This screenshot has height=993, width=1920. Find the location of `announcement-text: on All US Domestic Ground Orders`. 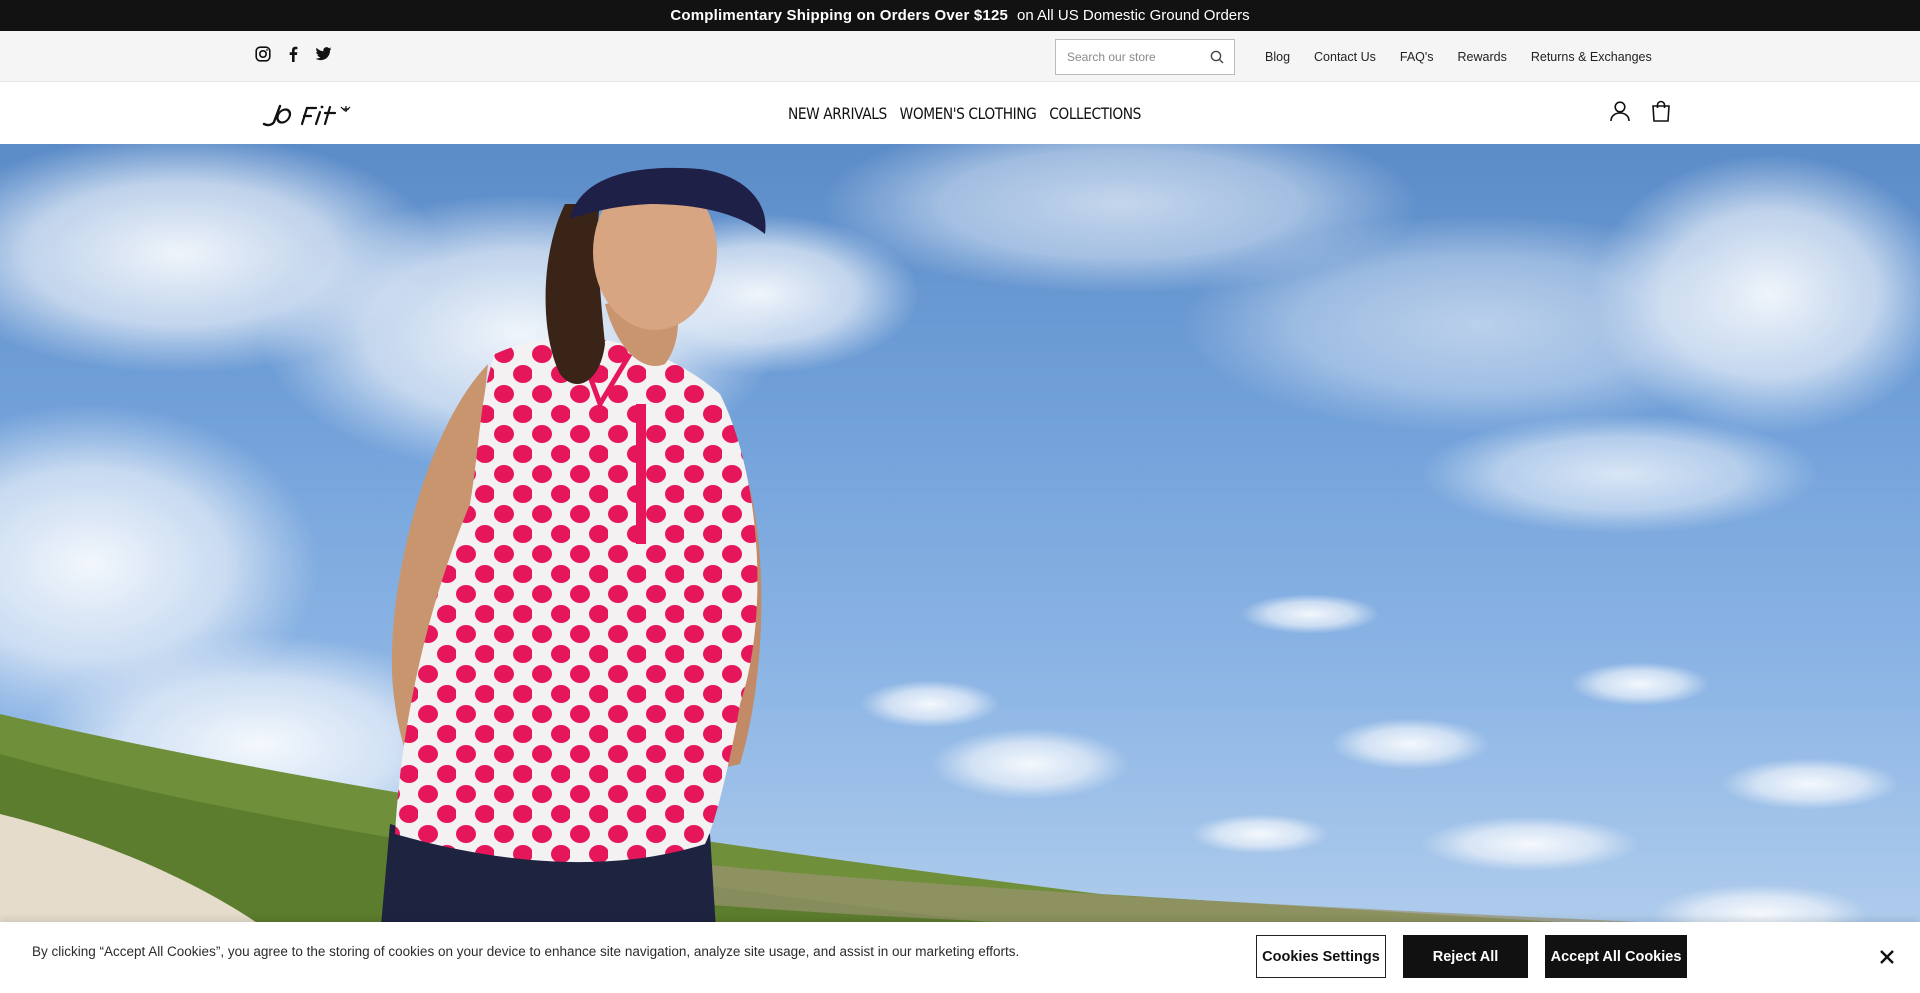

announcement-text: on All US Domestic Ground Orders is located at coordinates (1133, 15).